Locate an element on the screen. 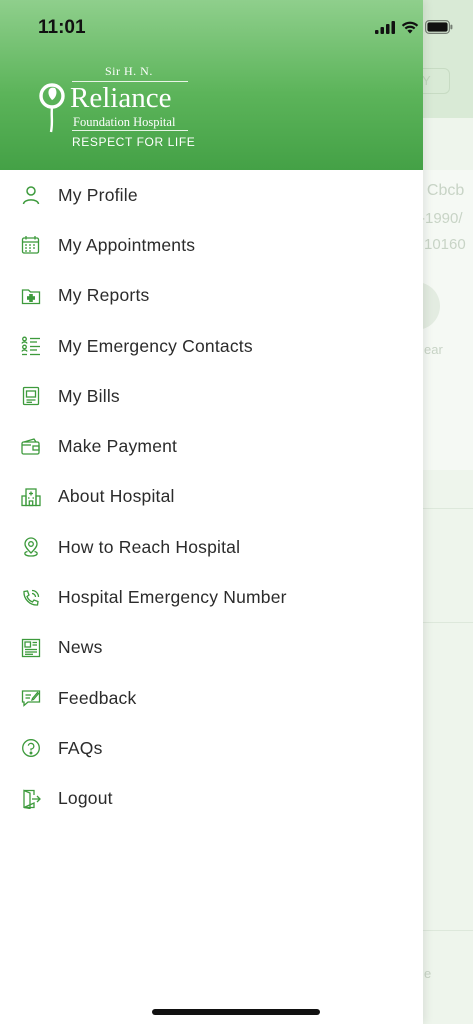  menu-item-hospital-emergency-number: Hospital Emergency Number is located at coordinates (211, 597).